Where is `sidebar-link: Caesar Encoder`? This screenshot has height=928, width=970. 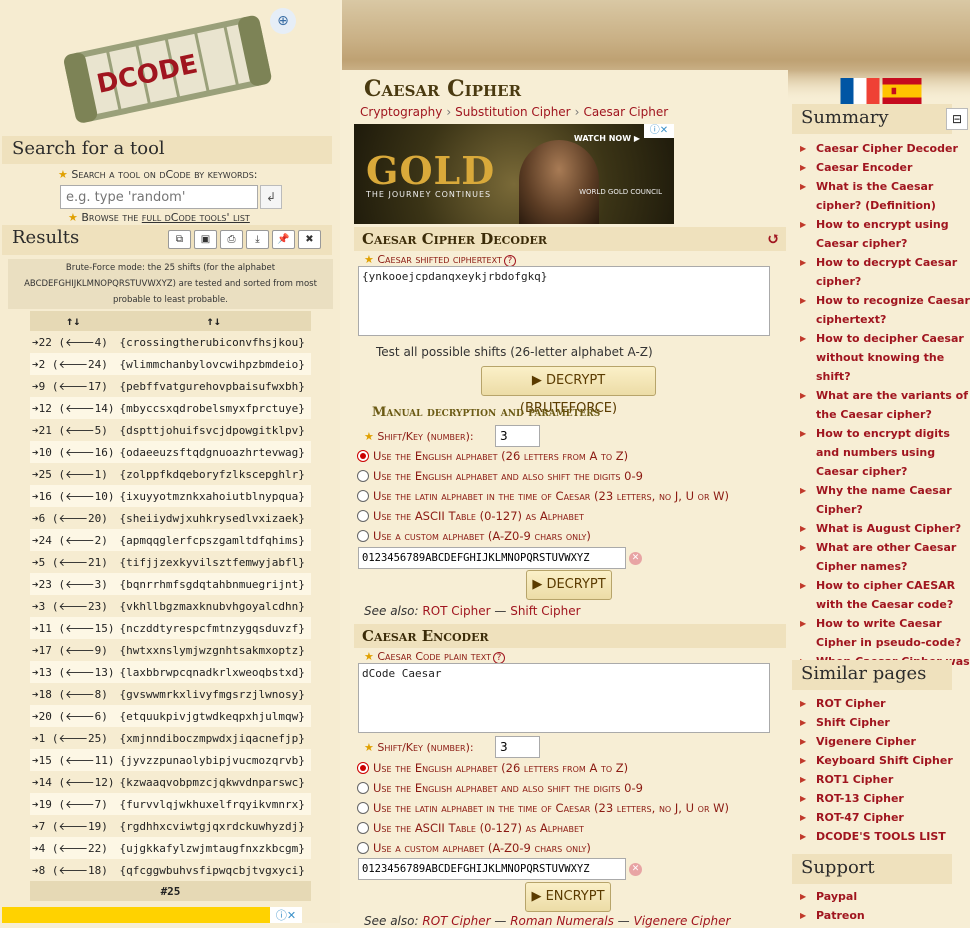
sidebar-link: Caesar Encoder is located at coordinates (864, 167).